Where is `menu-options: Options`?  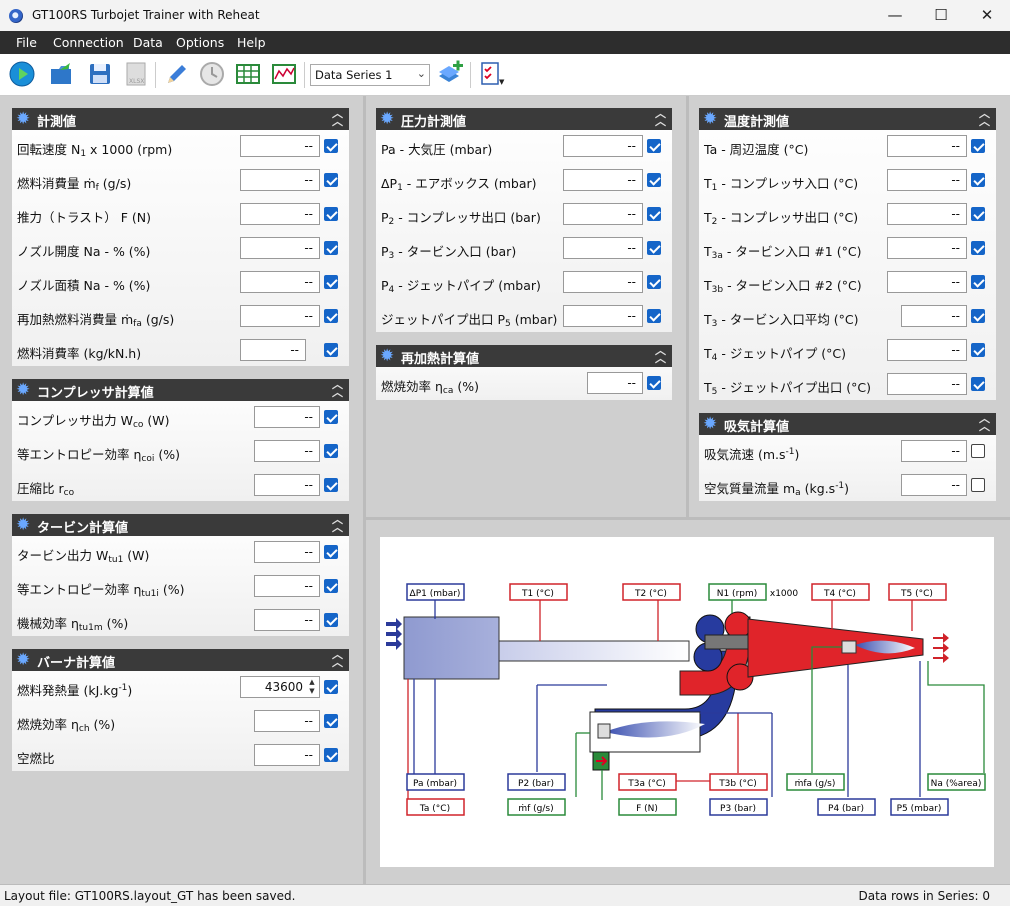
menu-options: Options is located at coordinates (200, 42).